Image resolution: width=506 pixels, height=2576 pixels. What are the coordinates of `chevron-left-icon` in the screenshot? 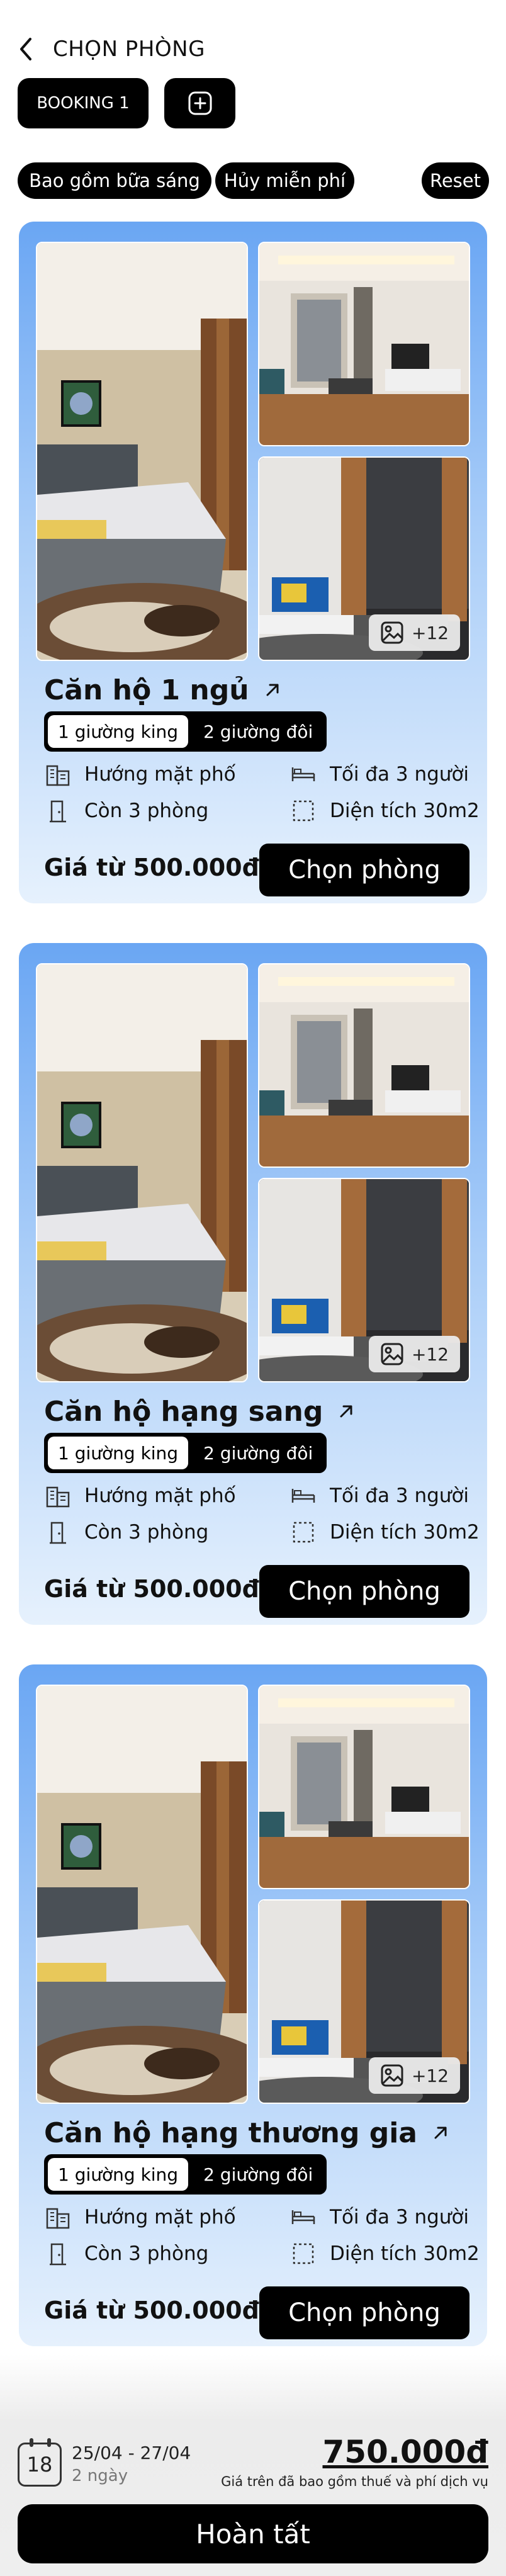 It's located at (25, 49).